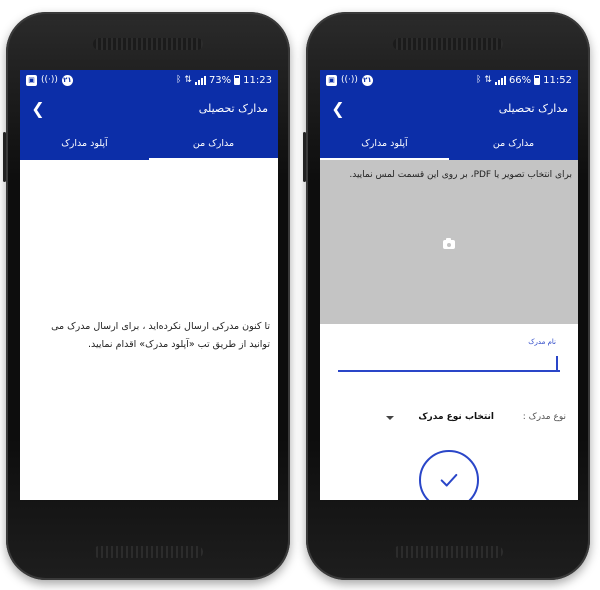 This screenshot has width=600, height=590. I want to click on clock: 11:52, so click(557, 80).